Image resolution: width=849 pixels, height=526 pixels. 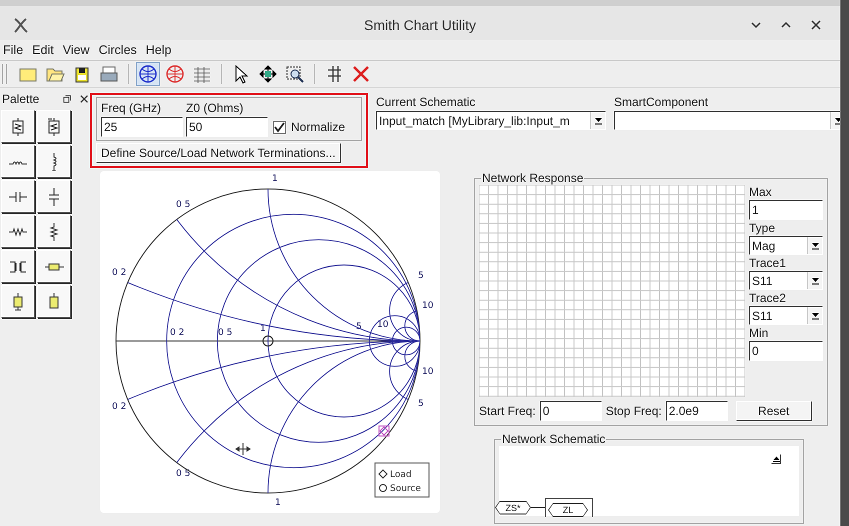 I want to click on freq-label: Freq (GHz), so click(x=131, y=108).